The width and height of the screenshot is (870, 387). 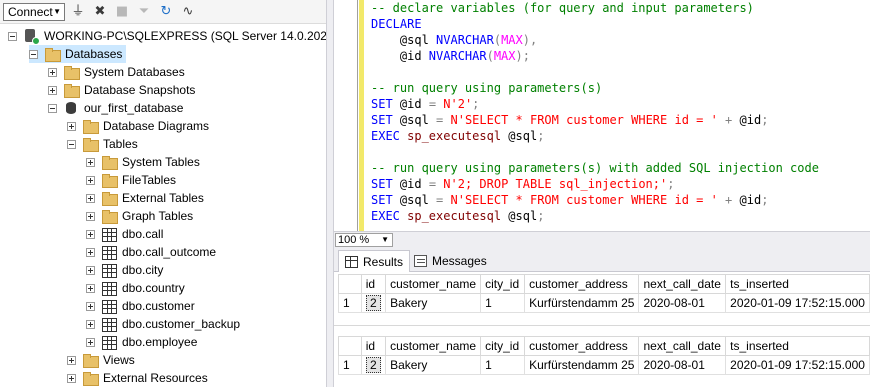 I want to click on tree-node: dbo.call, so click(x=124, y=234).